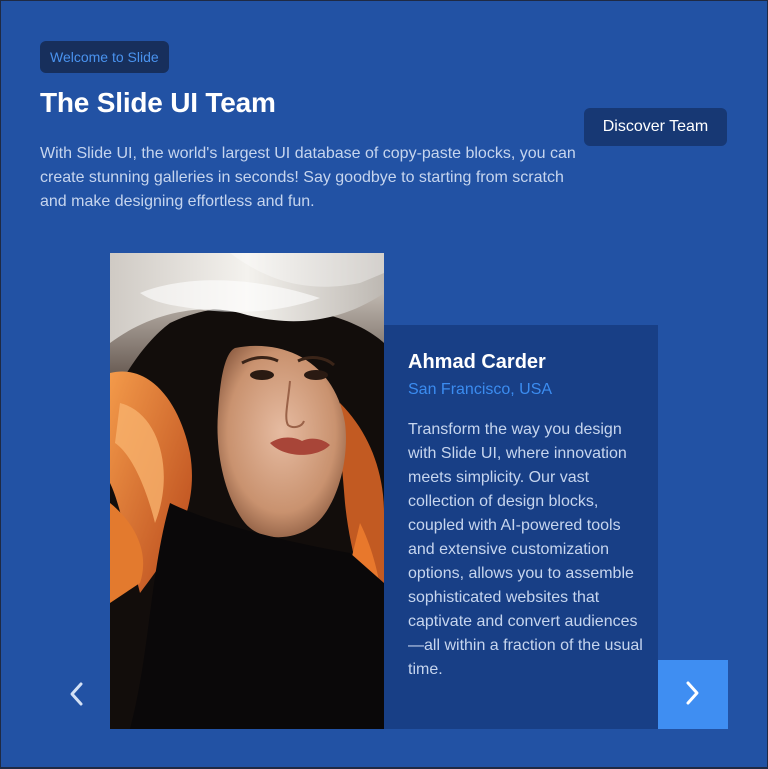 The width and height of the screenshot is (768, 769). I want to click on welcome-badge: Welcome to Slide, so click(104, 57).